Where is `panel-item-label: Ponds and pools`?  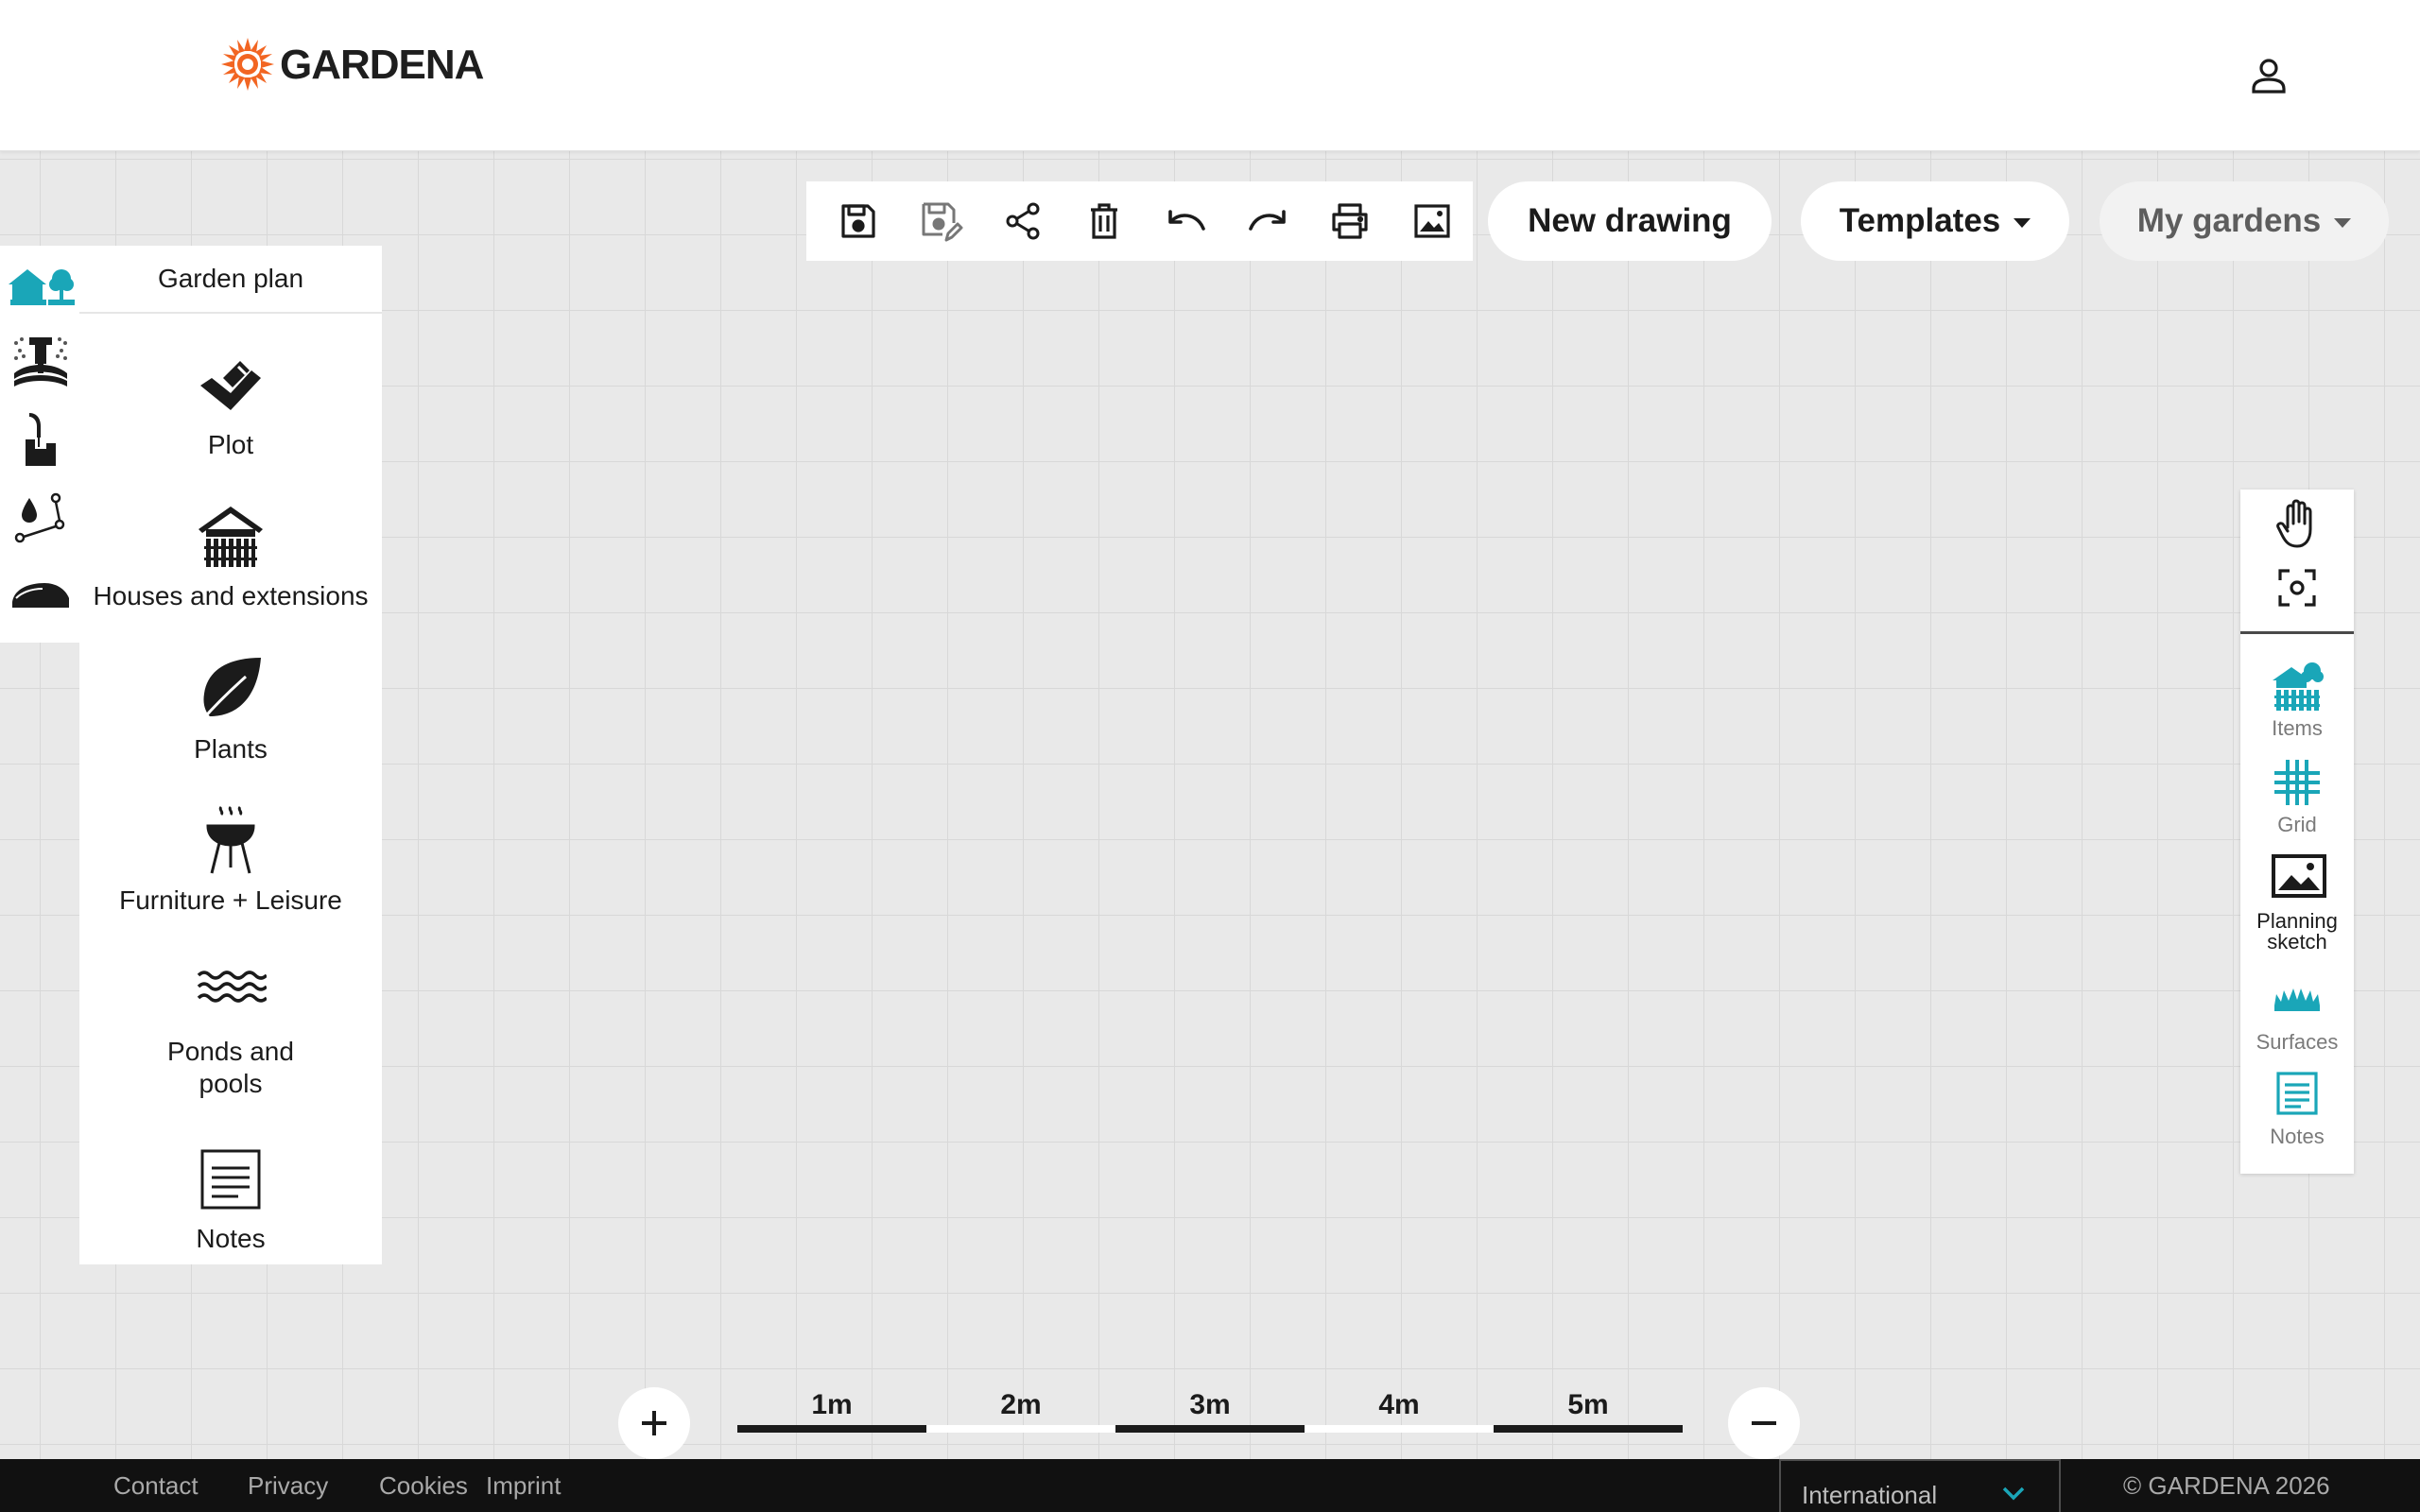 panel-item-label: Ponds and pools is located at coordinates (230, 1067).